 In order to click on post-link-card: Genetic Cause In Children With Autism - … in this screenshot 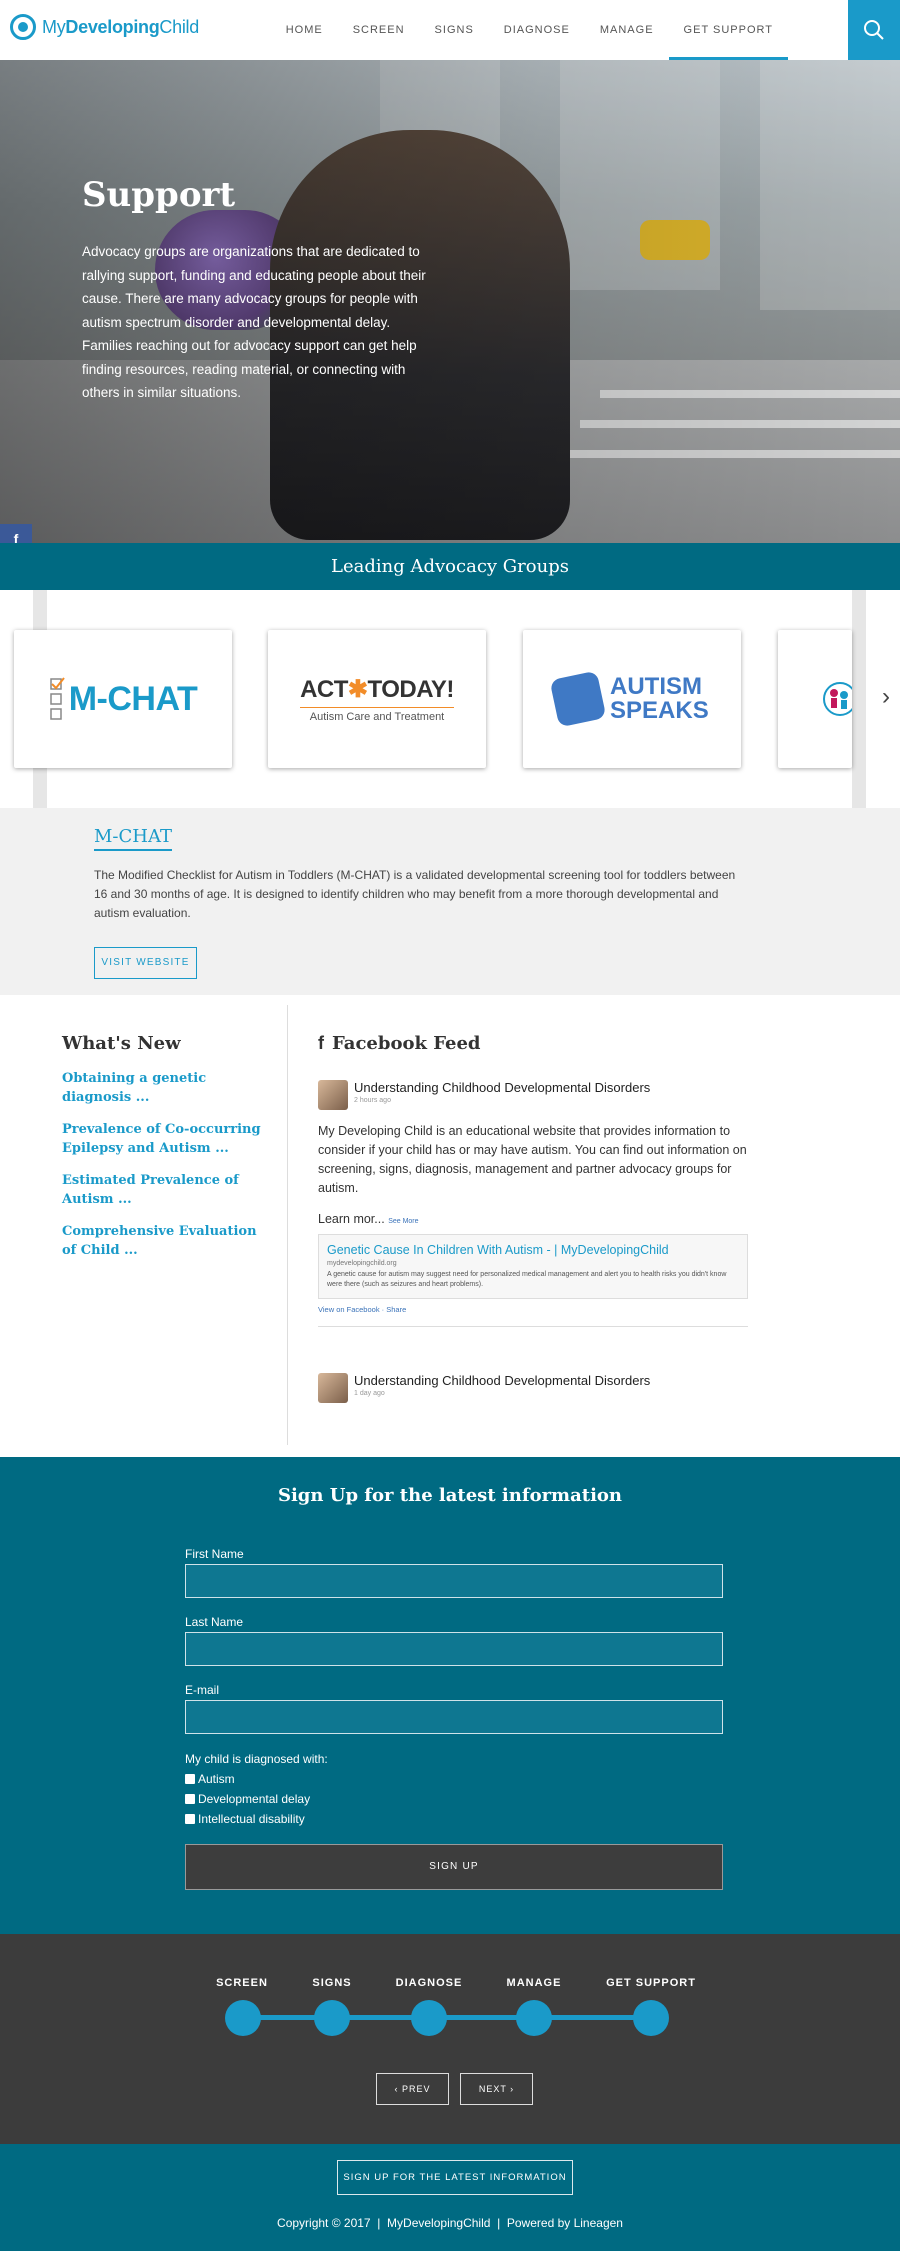, I will do `click(533, 1266)`.